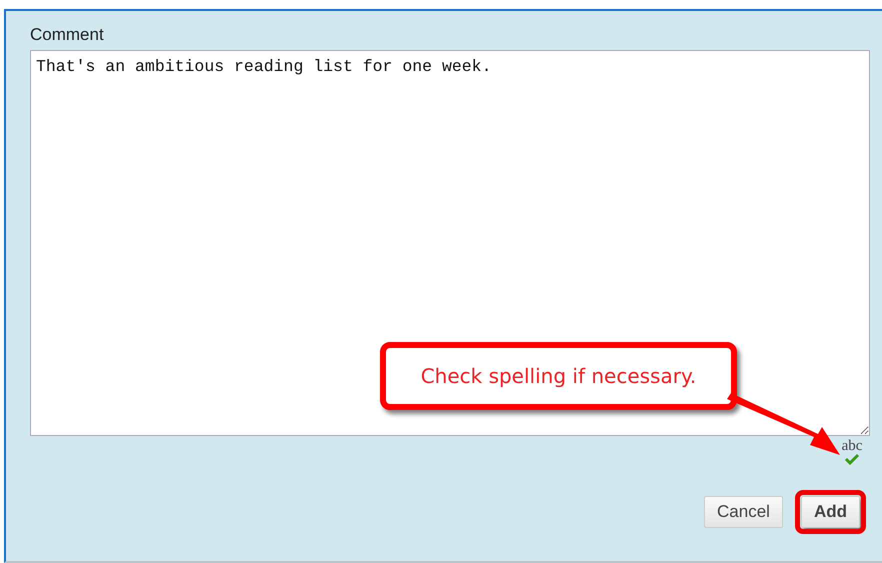 The width and height of the screenshot is (882, 563). What do you see at coordinates (67, 35) in the screenshot?
I see `field-label: Comment` at bounding box center [67, 35].